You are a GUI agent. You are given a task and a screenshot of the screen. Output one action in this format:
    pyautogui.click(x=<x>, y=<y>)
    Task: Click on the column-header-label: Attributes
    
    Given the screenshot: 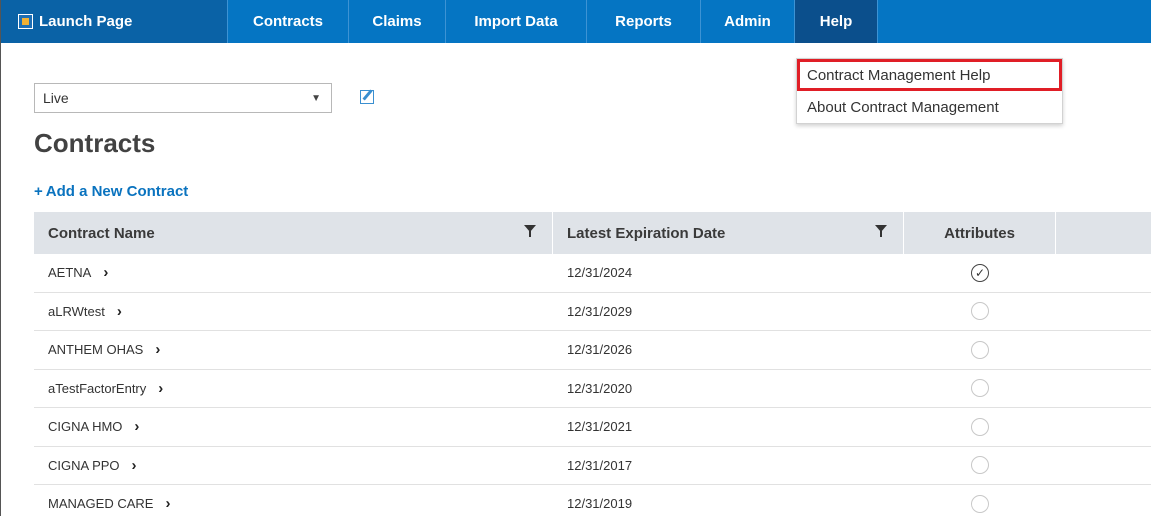 What is the action you would take?
    pyautogui.click(x=979, y=233)
    